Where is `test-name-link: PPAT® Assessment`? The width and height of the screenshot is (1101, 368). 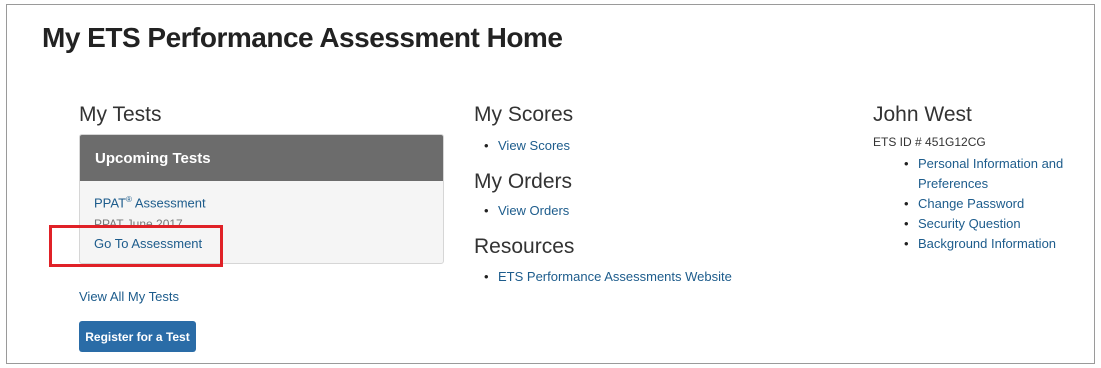
test-name-link: PPAT® Assessment is located at coordinates (150, 202).